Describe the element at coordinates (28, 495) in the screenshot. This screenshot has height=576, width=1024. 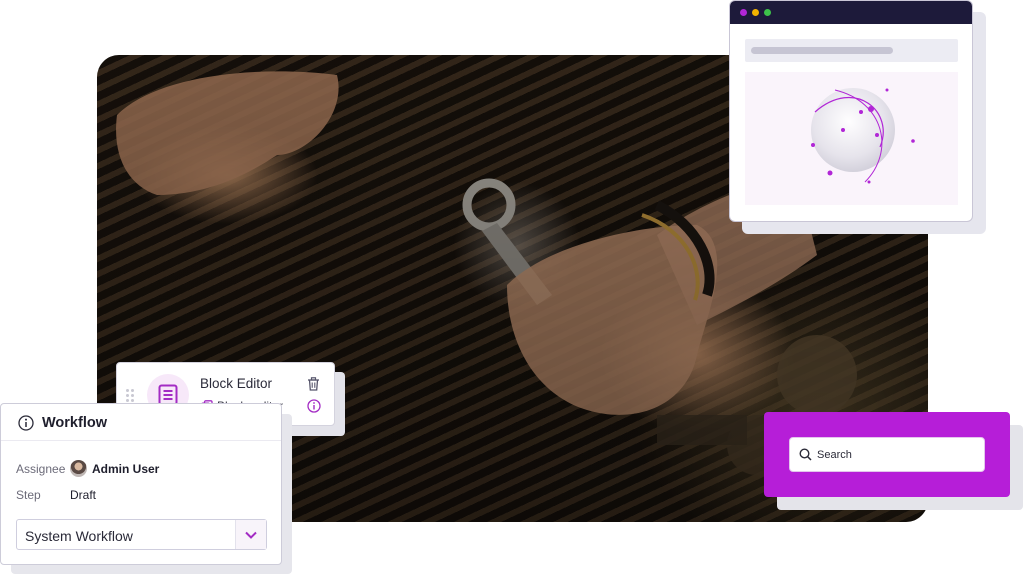
I see `step-label: Step` at that location.